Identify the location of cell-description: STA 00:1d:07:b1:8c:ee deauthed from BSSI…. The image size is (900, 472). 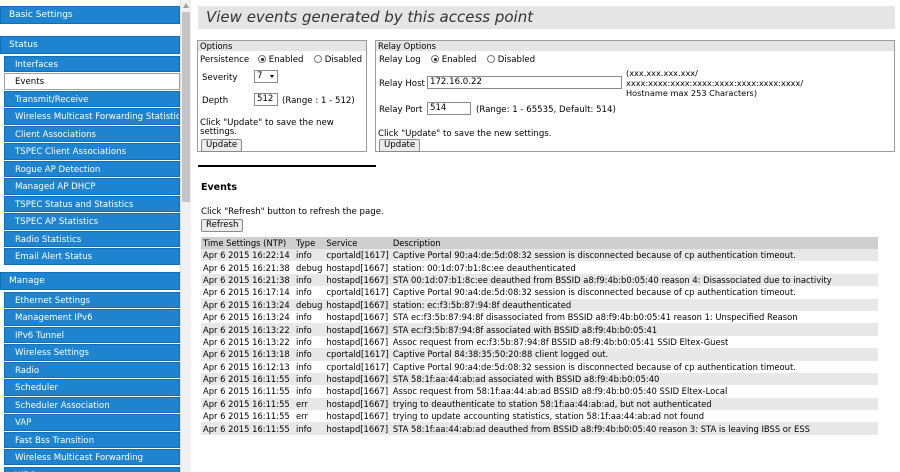
(634, 280).